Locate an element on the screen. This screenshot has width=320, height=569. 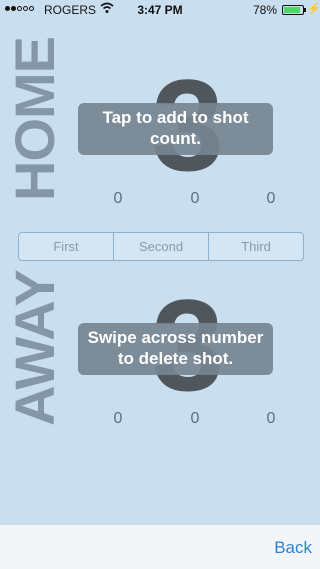
home-second-period-count: 0 is located at coordinates (195, 198).